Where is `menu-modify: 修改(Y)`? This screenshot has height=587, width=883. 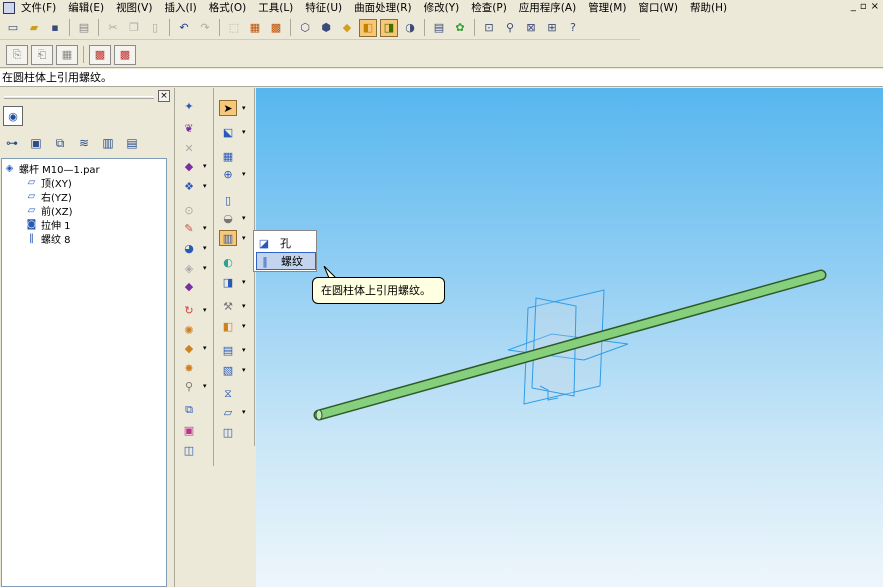
menu-modify: 修改(Y) is located at coordinates (442, 7).